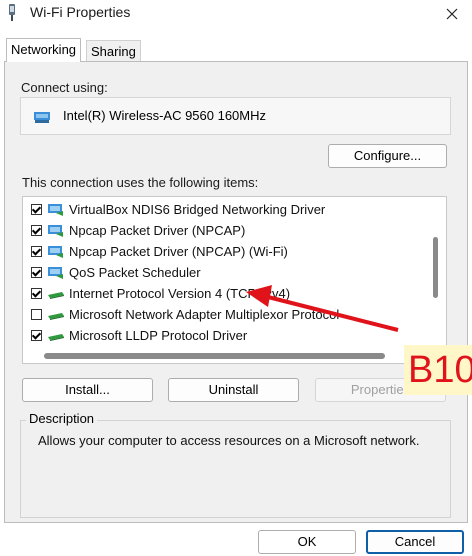 This screenshot has width=472, height=556. I want to click on annotation-badge: B10, so click(438, 370).